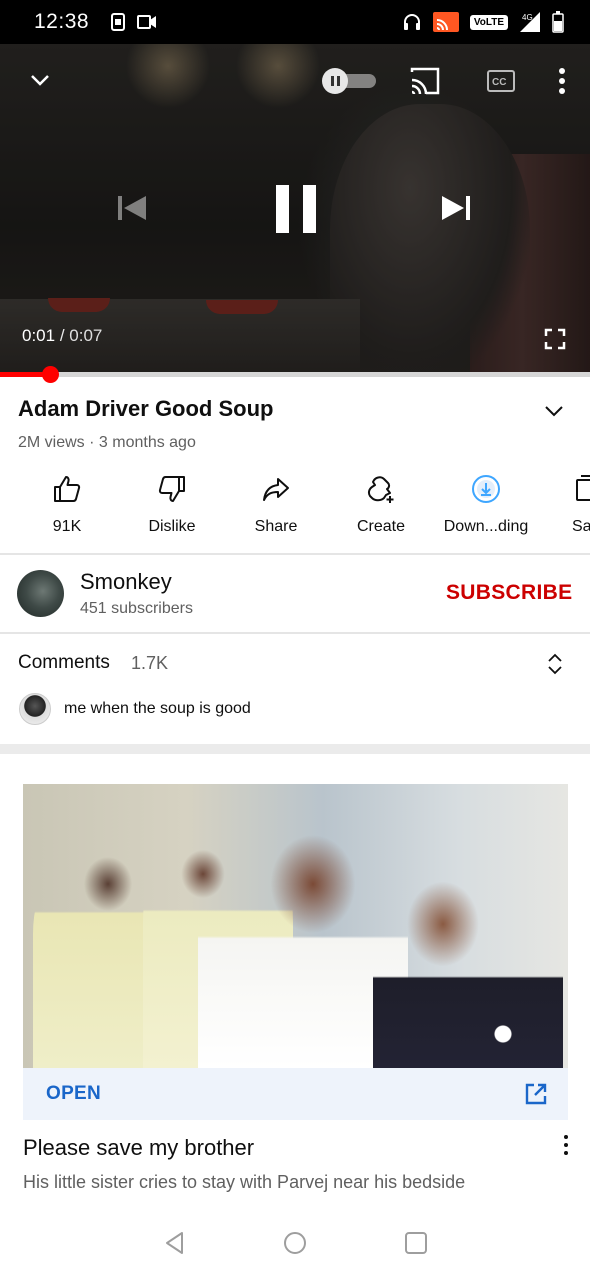  What do you see at coordinates (445, 22) in the screenshot?
I see `cast-active-icon` at bounding box center [445, 22].